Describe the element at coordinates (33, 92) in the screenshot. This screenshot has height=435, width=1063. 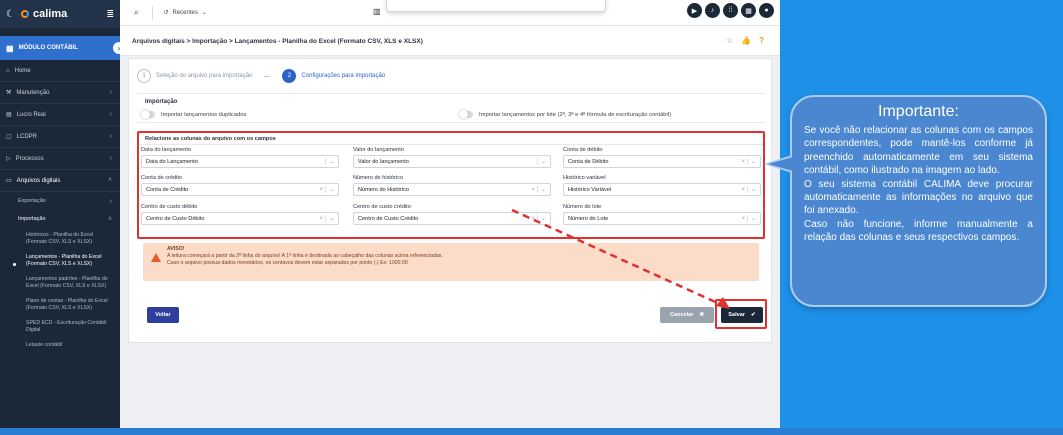
I see `sidebar-item-label: Manutenção` at that location.